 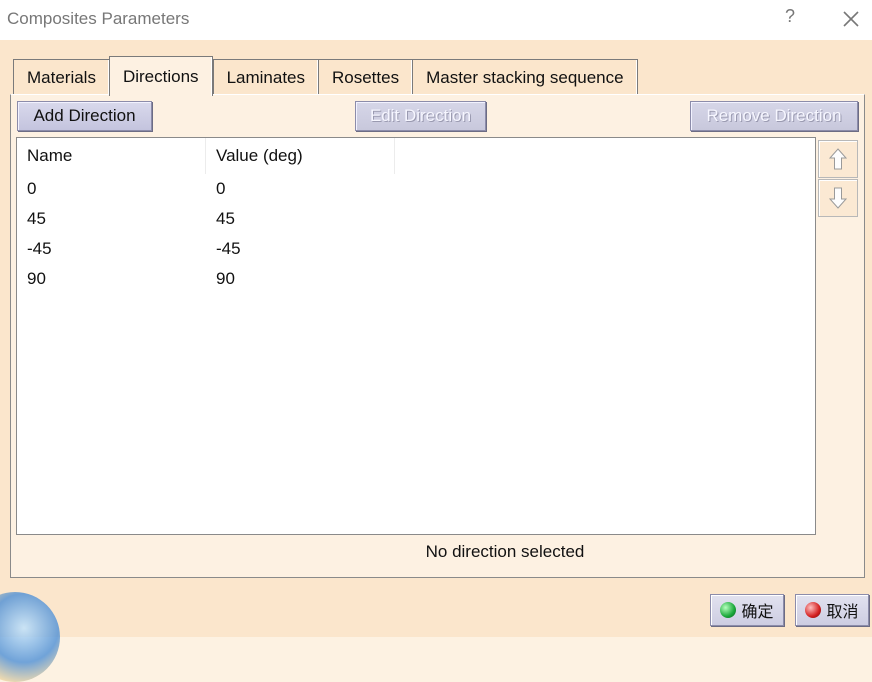 I want to click on tab-directions: Directions, so click(x=160, y=76).